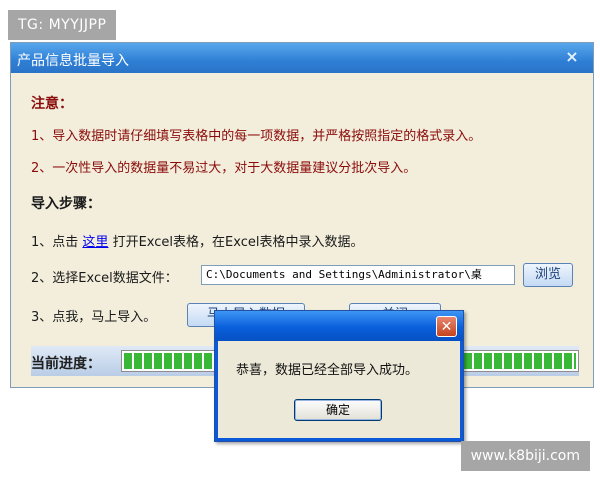 This screenshot has width=600, height=480. I want to click on notice-item-1: 1、导入数据时请仔细填写表格中的每一项数据，并严格按照指定的格式录入。, so click(256, 136).